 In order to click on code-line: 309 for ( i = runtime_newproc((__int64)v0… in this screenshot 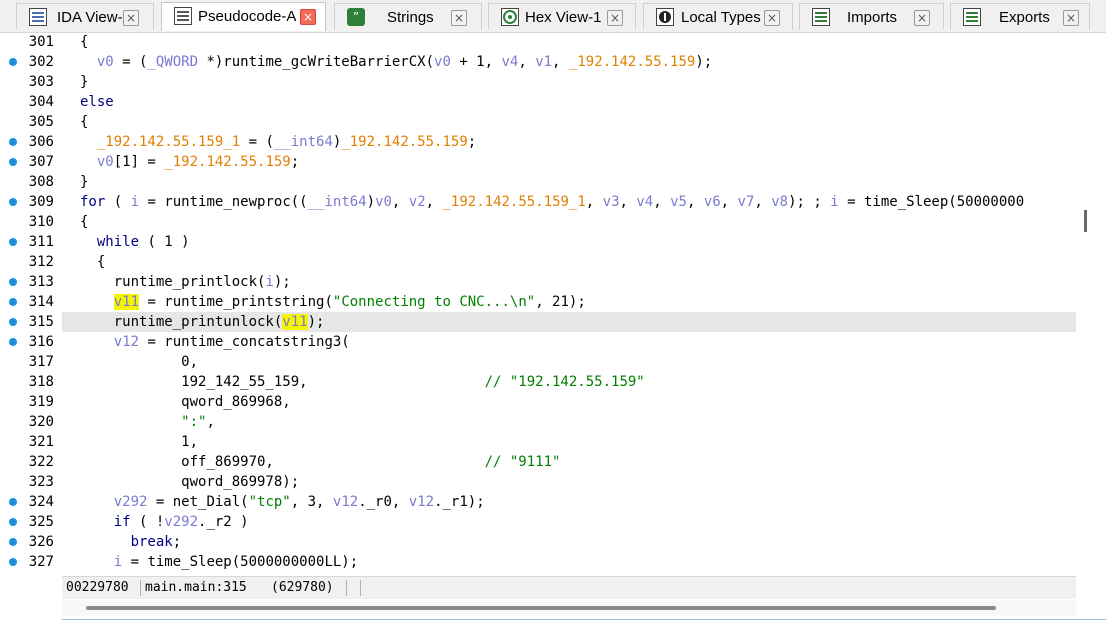, I will do `click(540, 202)`.